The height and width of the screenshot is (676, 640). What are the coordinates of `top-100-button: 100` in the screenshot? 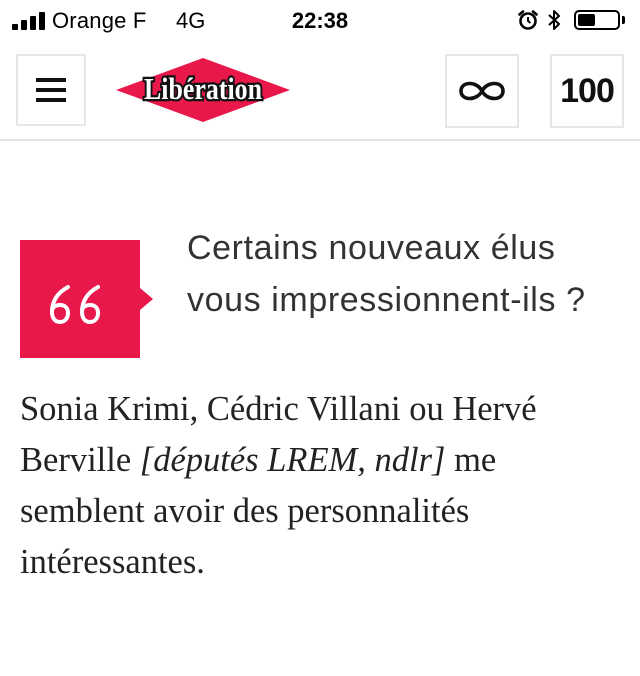 It's located at (587, 91).